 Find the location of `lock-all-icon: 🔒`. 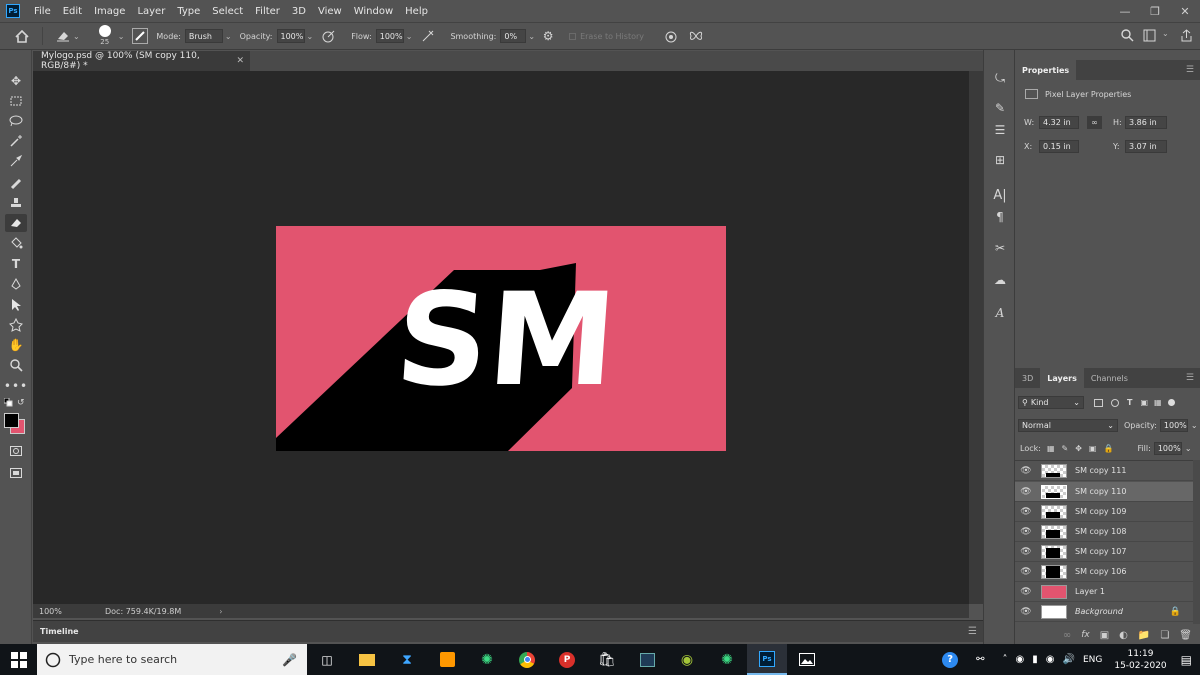

lock-all-icon: 🔒 is located at coordinates (1108, 448).